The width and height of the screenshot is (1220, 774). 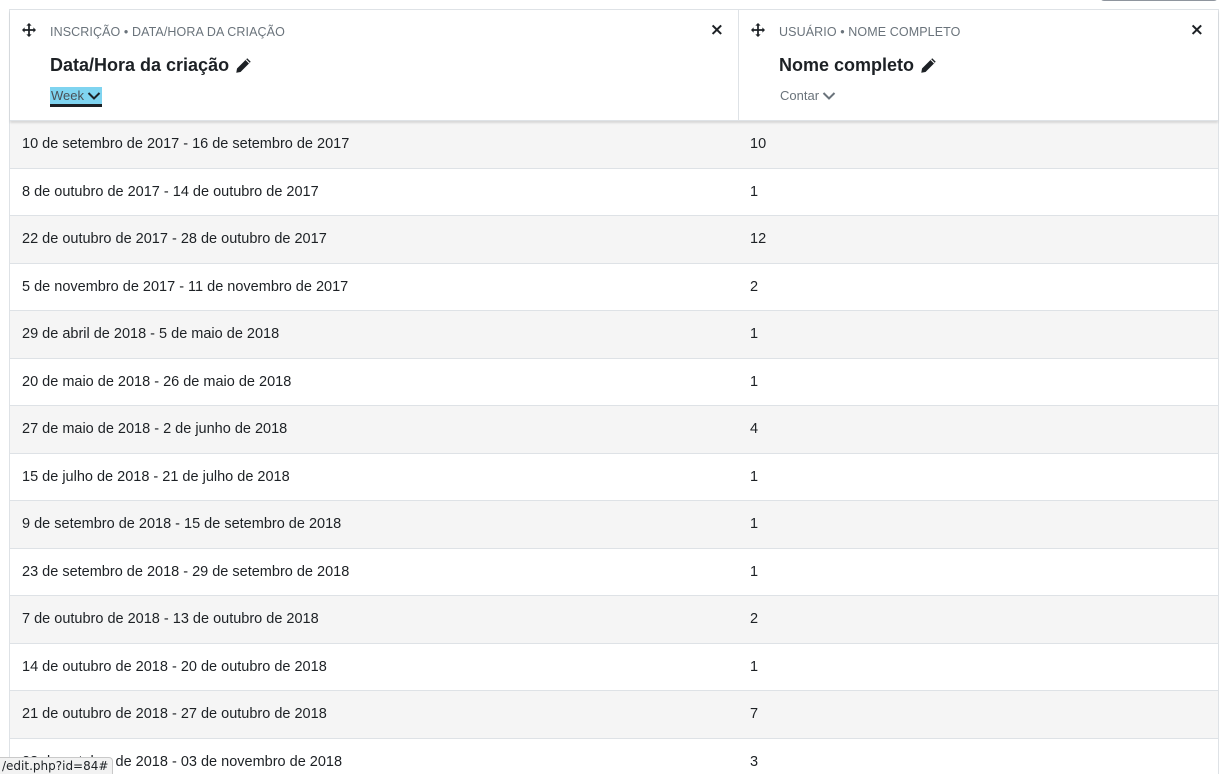 I want to click on table-row: 29 de abril de 2018 - 5 de maio de 2018 1, so click(x=614, y=335).